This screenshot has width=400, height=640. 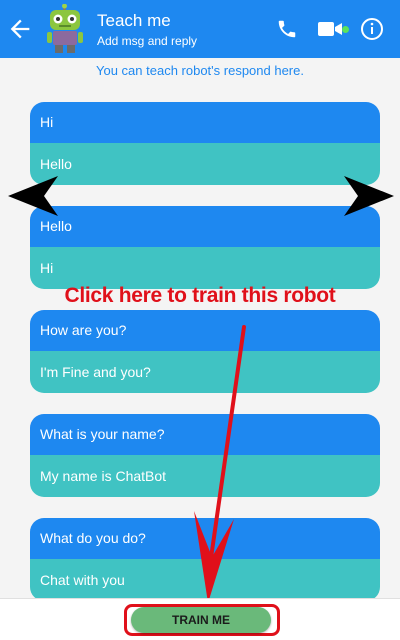 I want to click on message-question: Hello, so click(x=205, y=226).